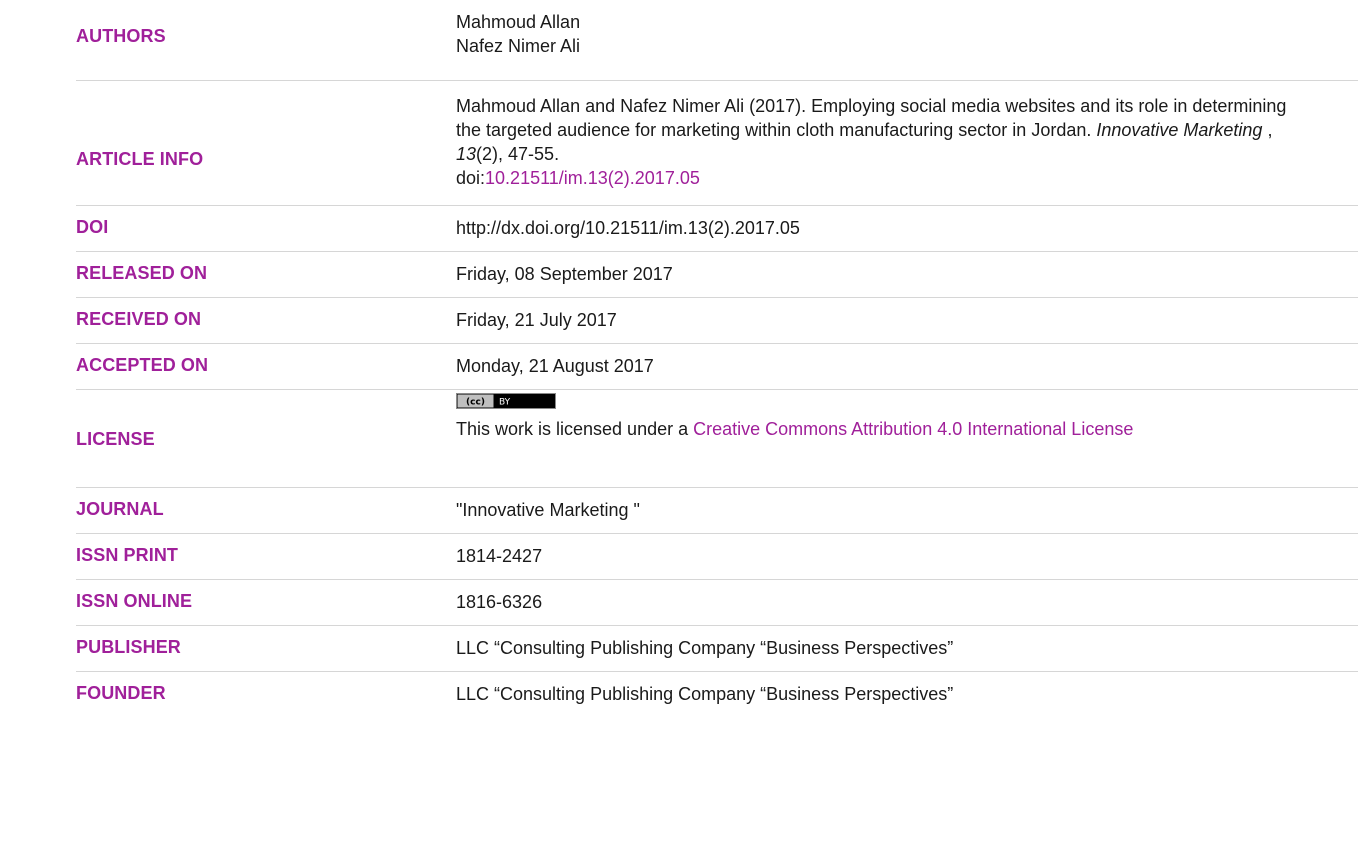  What do you see at coordinates (518, 22) in the screenshot?
I see `author-name: Mahmoud Allan` at bounding box center [518, 22].